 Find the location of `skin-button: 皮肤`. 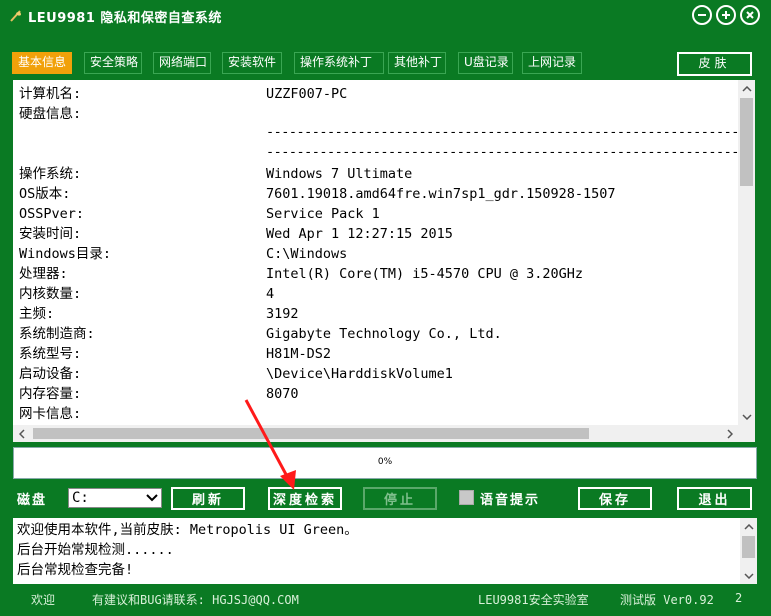

skin-button: 皮肤 is located at coordinates (714, 64).